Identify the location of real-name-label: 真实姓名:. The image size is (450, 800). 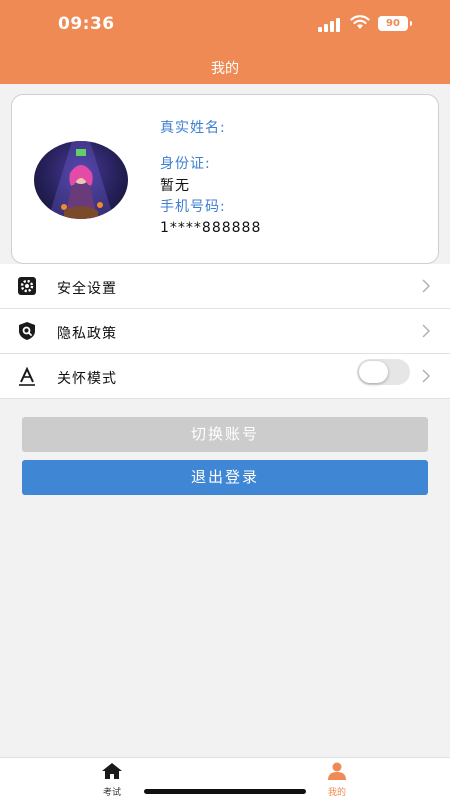
(193, 128).